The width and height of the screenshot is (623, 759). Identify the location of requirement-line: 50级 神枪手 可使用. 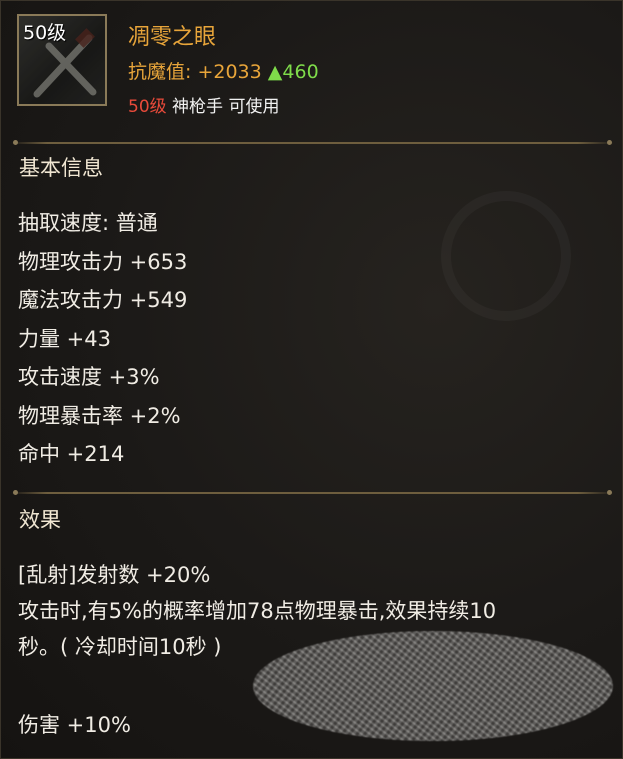
(203, 104).